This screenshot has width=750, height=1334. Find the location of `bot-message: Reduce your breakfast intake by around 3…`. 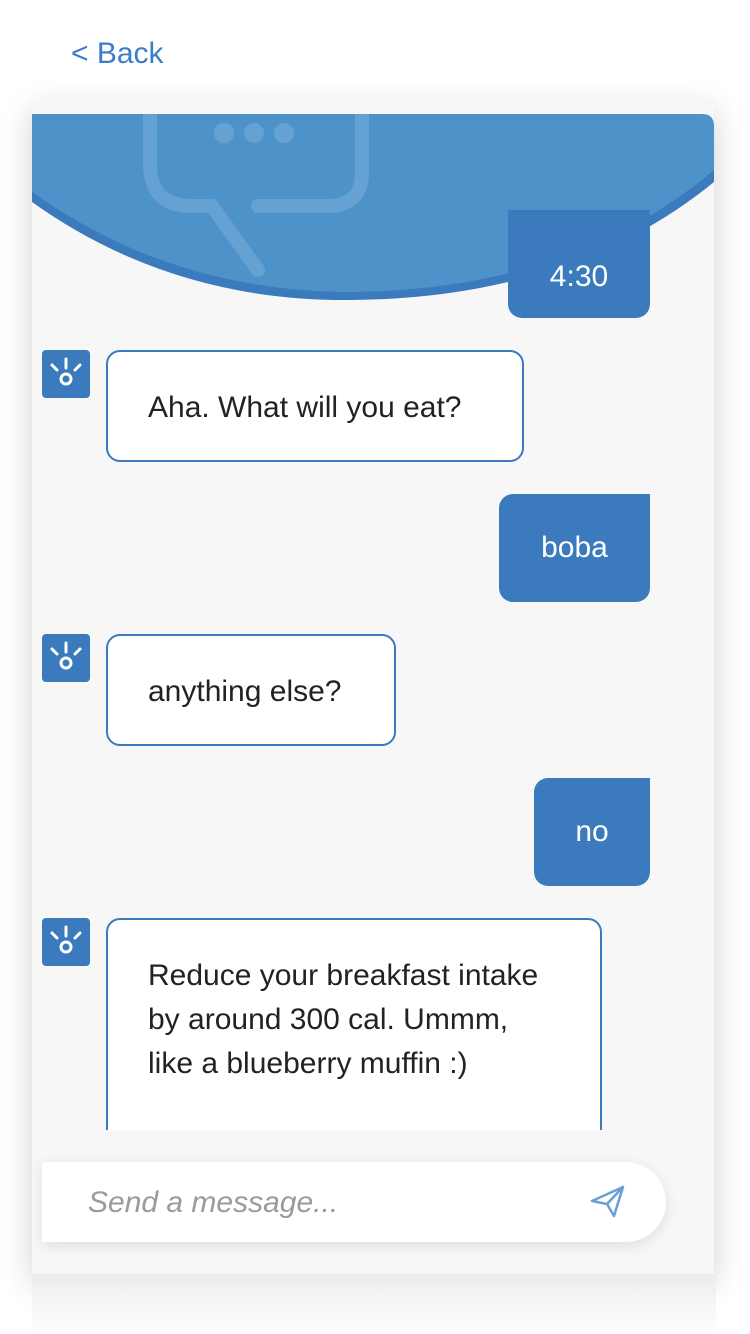

bot-message: Reduce your breakfast intake by around 3… is located at coordinates (354, 1024).